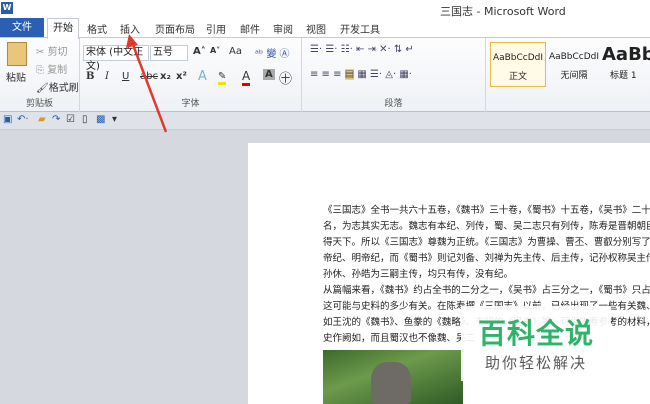 Image resolution: width=650 pixels, height=404 pixels. Describe the element at coordinates (147, 83) in the screenshot. I see `red-arrow-annotation` at that location.